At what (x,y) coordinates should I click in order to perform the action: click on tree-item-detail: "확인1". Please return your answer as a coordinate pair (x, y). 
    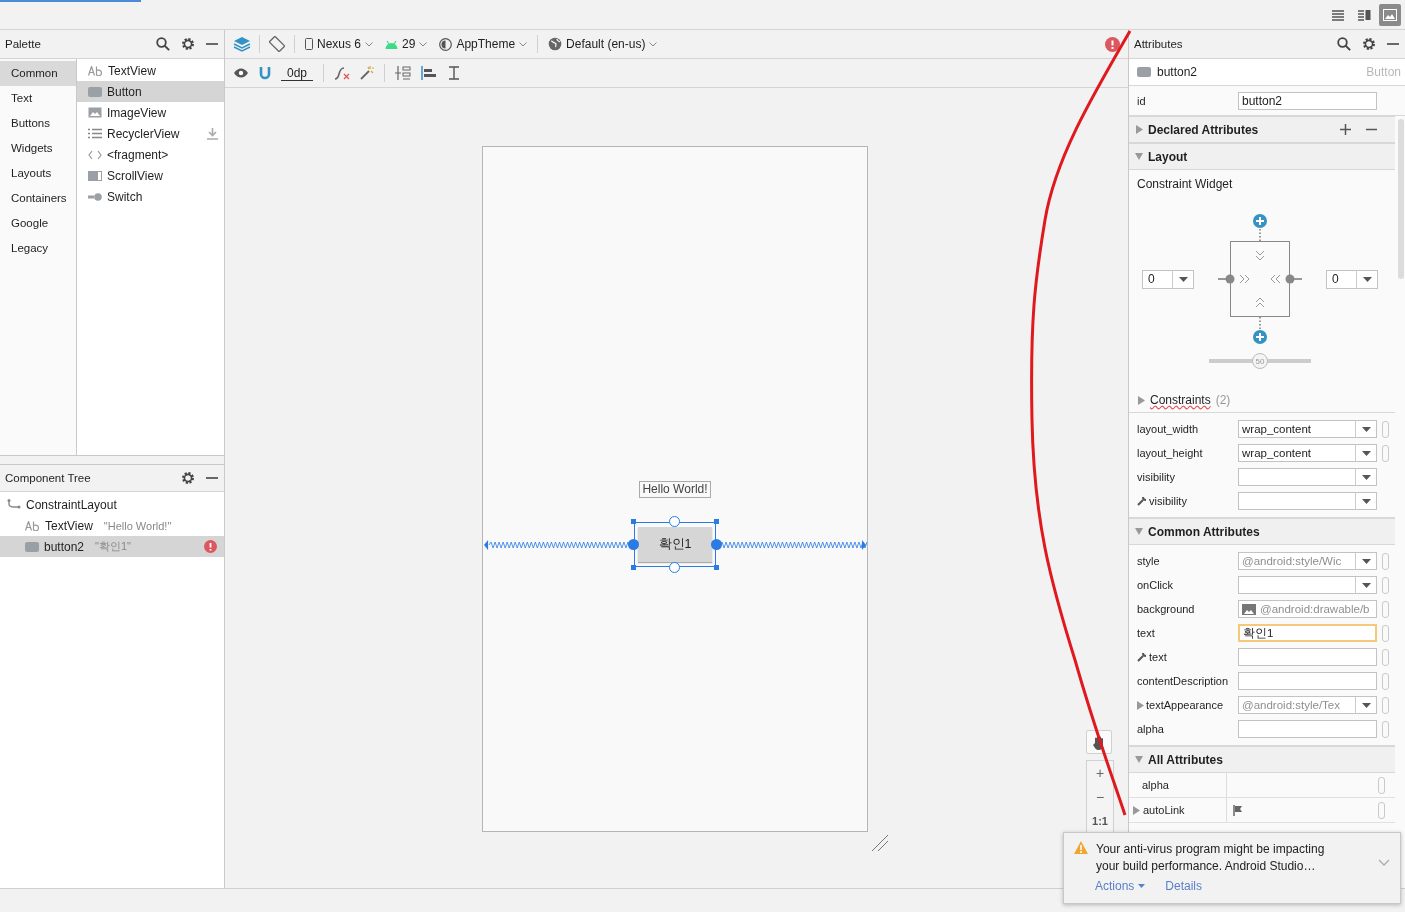
    Looking at the image, I should click on (113, 546).